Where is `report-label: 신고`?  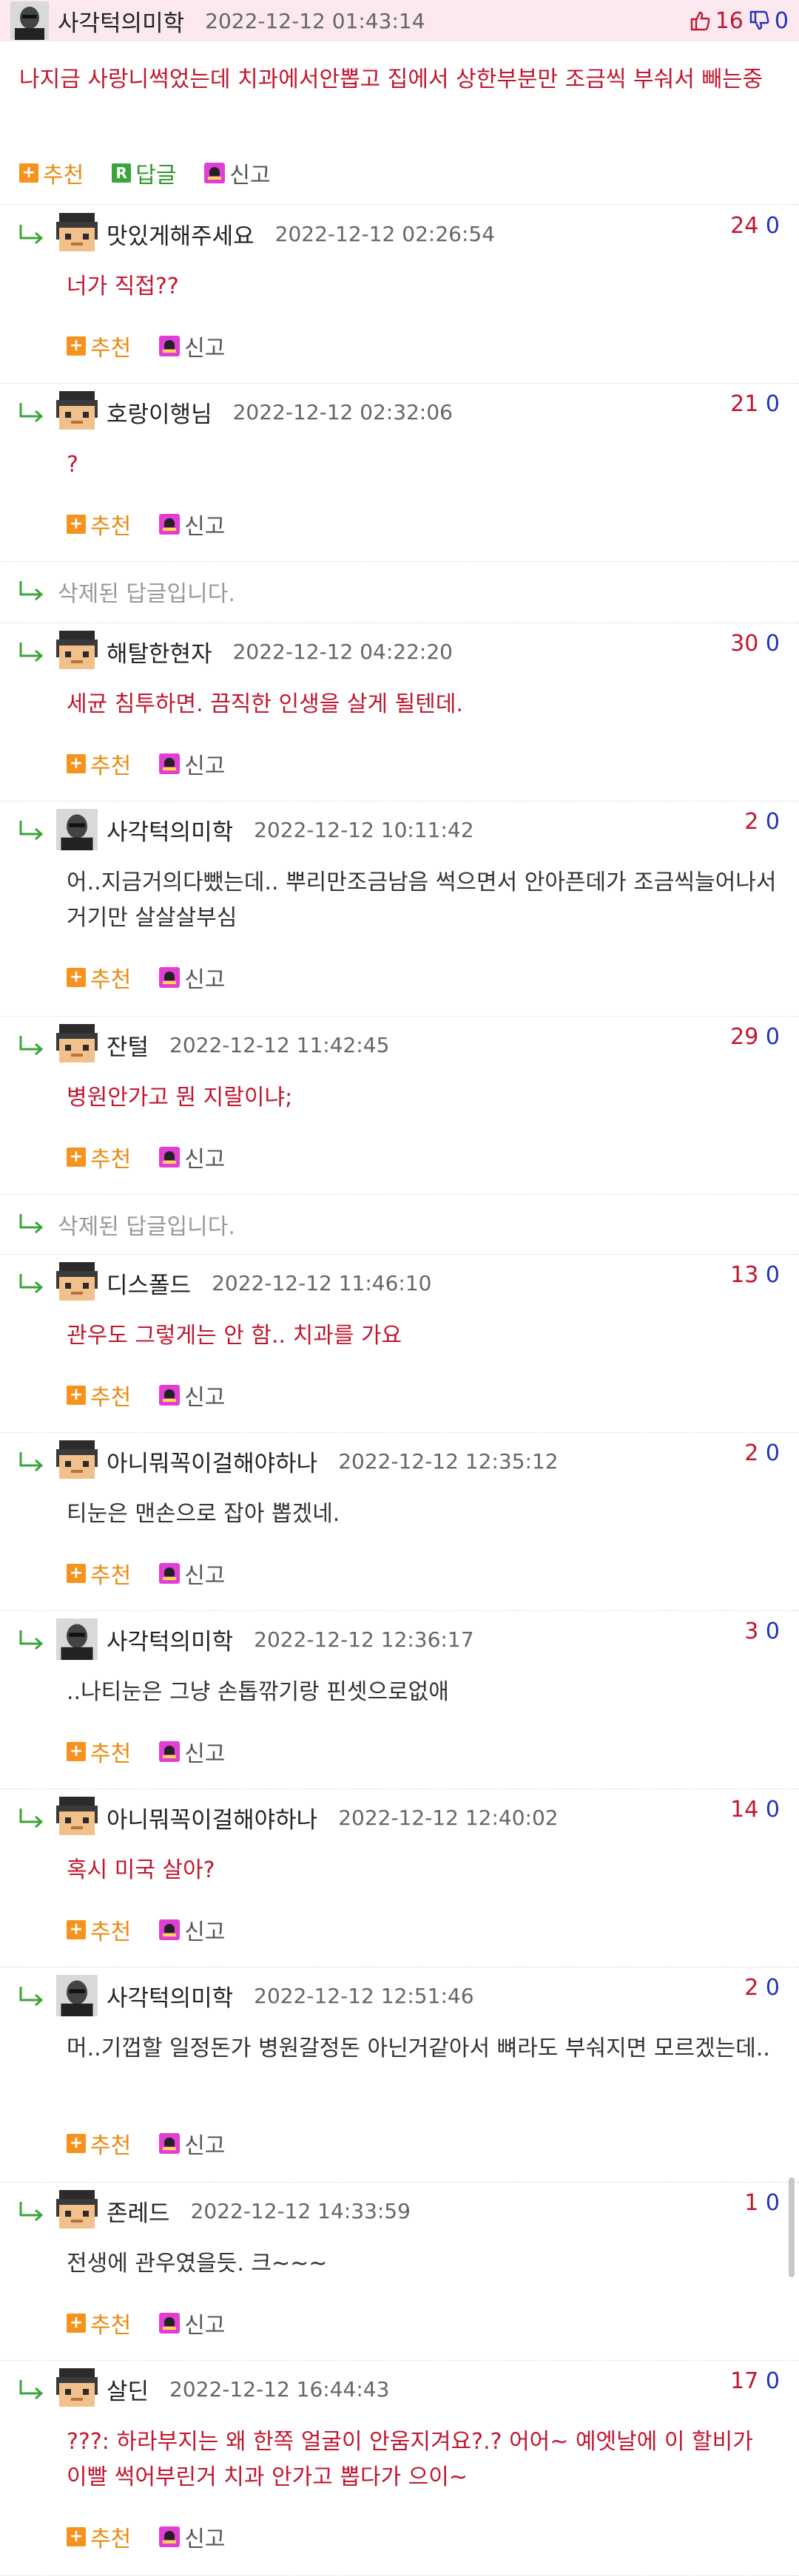
report-label: 신고 is located at coordinates (205, 2539).